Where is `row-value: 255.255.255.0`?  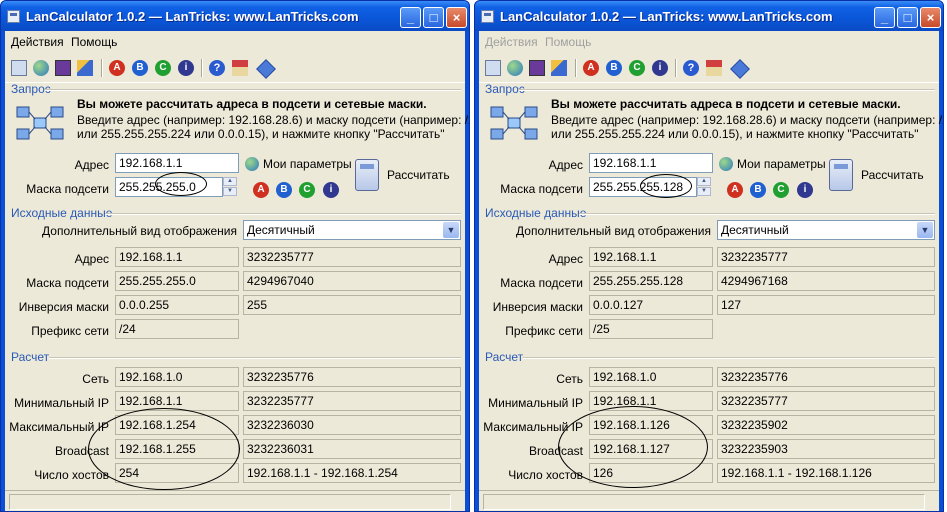 row-value: 255.255.255.0 is located at coordinates (177, 281).